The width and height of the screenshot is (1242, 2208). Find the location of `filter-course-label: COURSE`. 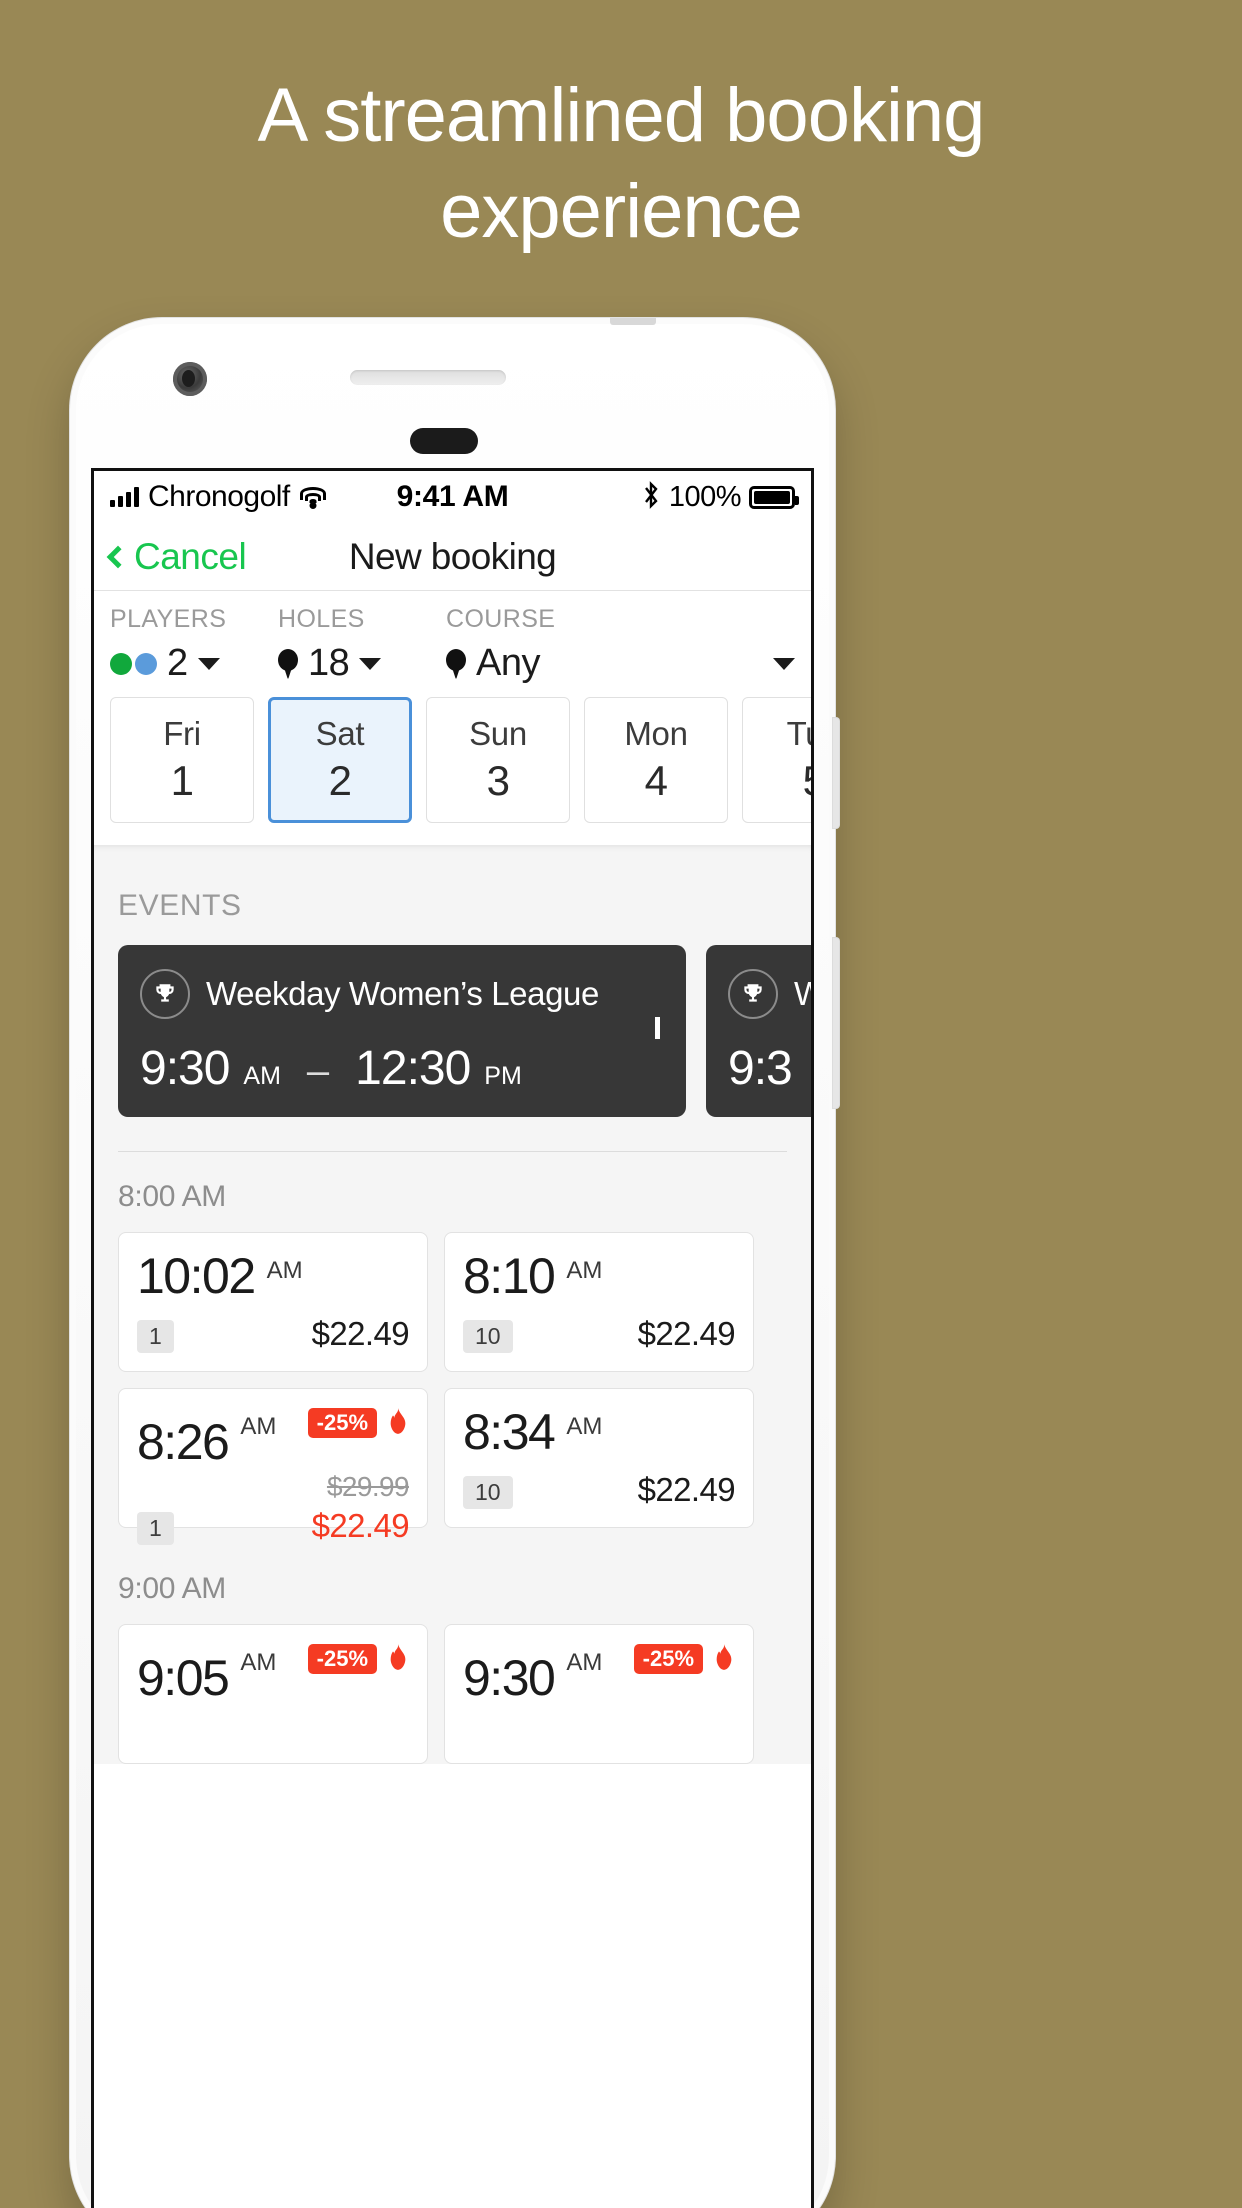

filter-course-label: COURSE is located at coordinates (501, 619).